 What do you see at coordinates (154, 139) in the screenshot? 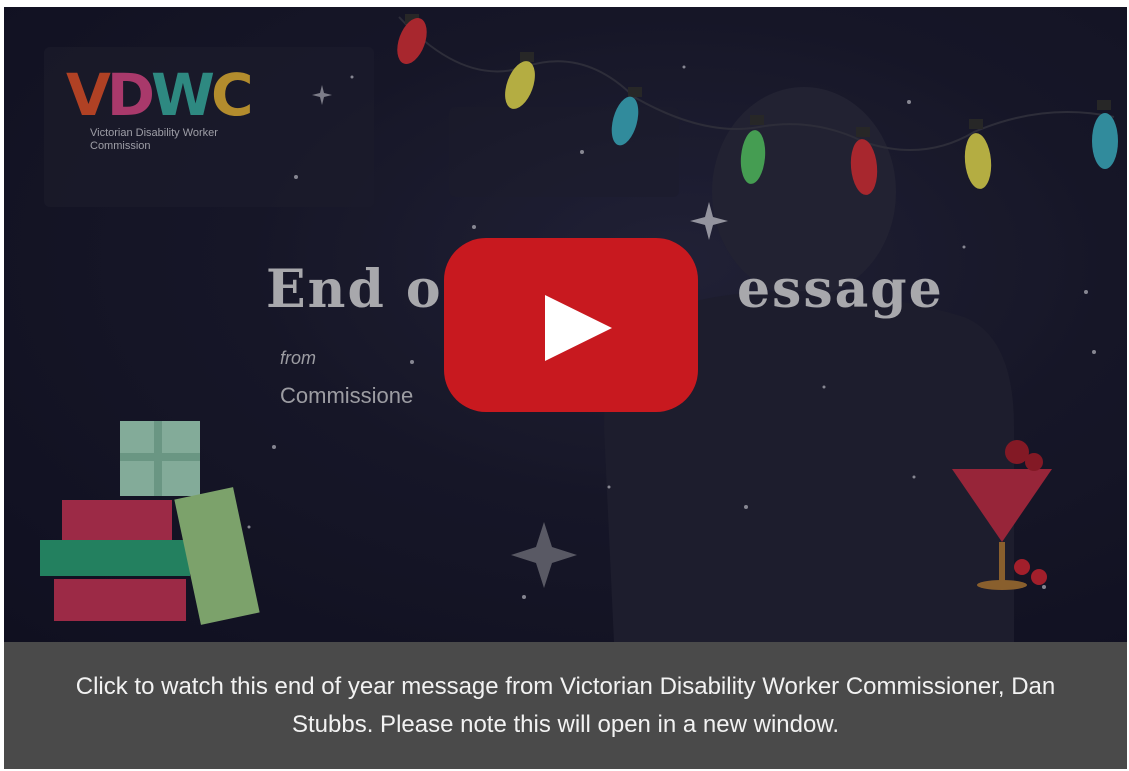
I see `logo-subtitle: Victorian Disability Worker Commission` at bounding box center [154, 139].